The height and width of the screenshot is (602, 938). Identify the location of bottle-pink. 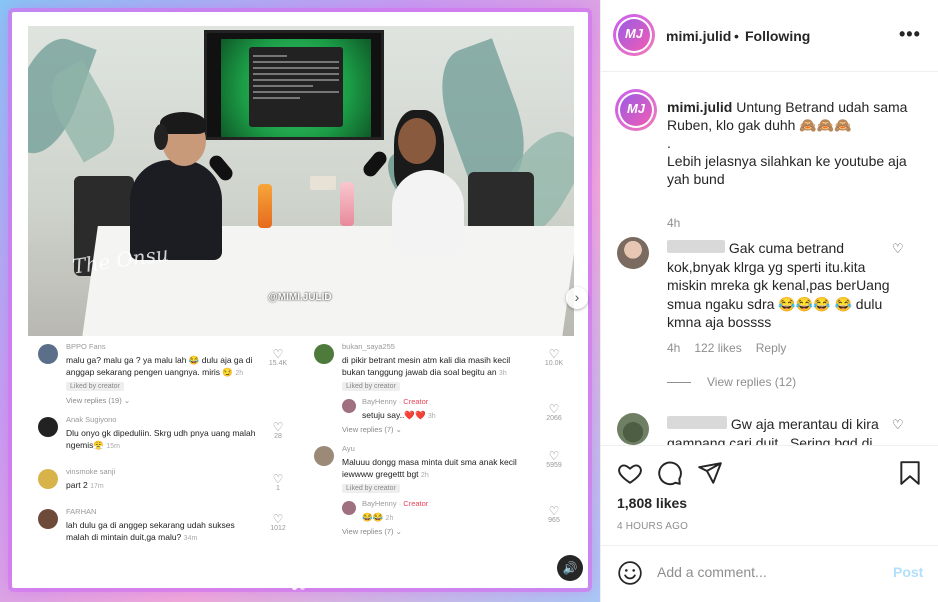
(347, 204).